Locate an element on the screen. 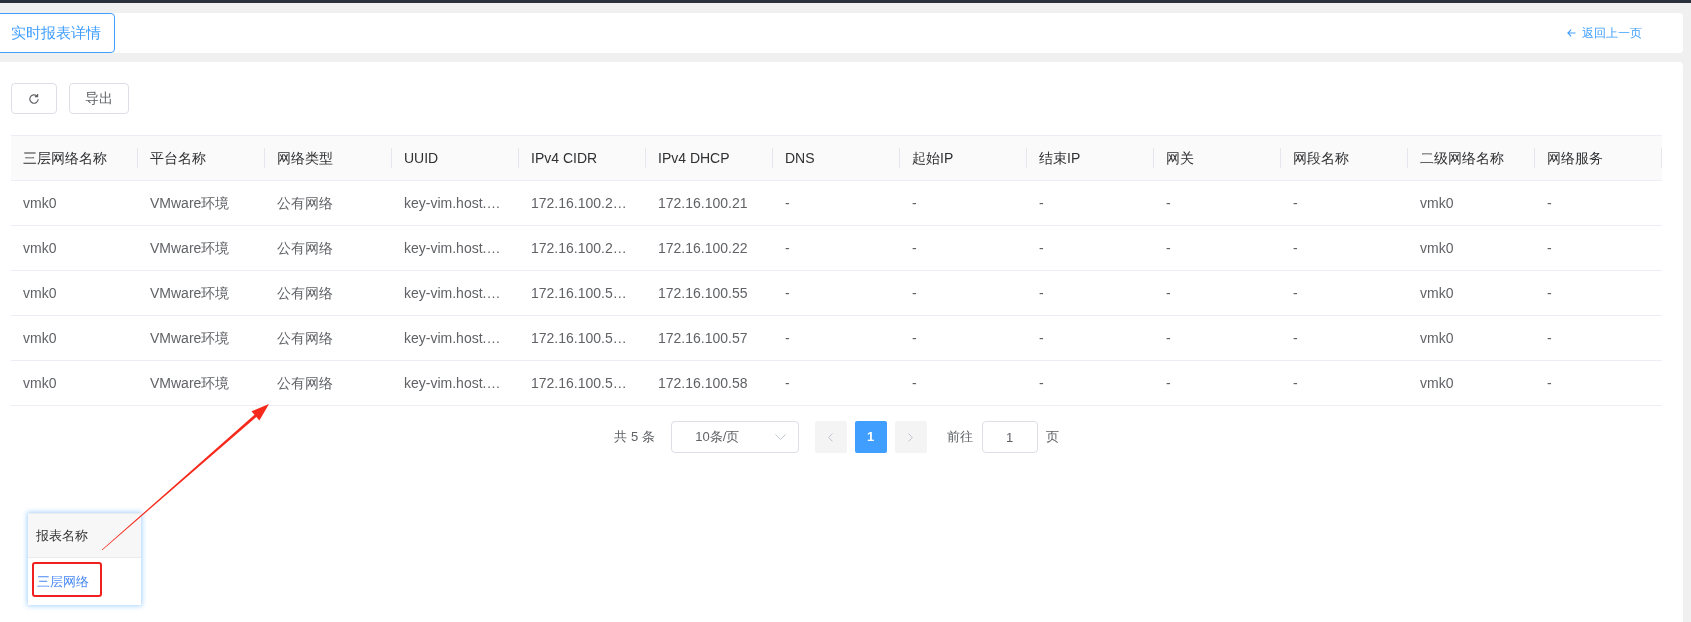 This screenshot has width=1691, height=622. report-name-link: 三层网络 is located at coordinates (63, 581).